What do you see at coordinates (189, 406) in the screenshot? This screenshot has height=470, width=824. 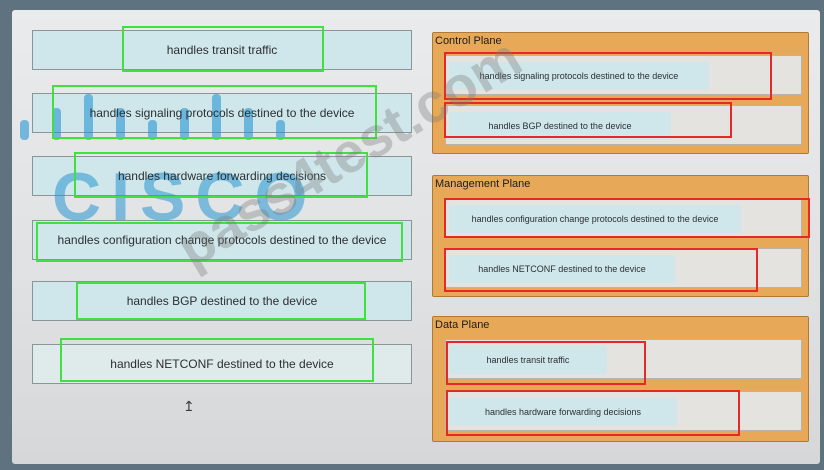 I see `mouse-cursor-icon: ↥` at bounding box center [189, 406].